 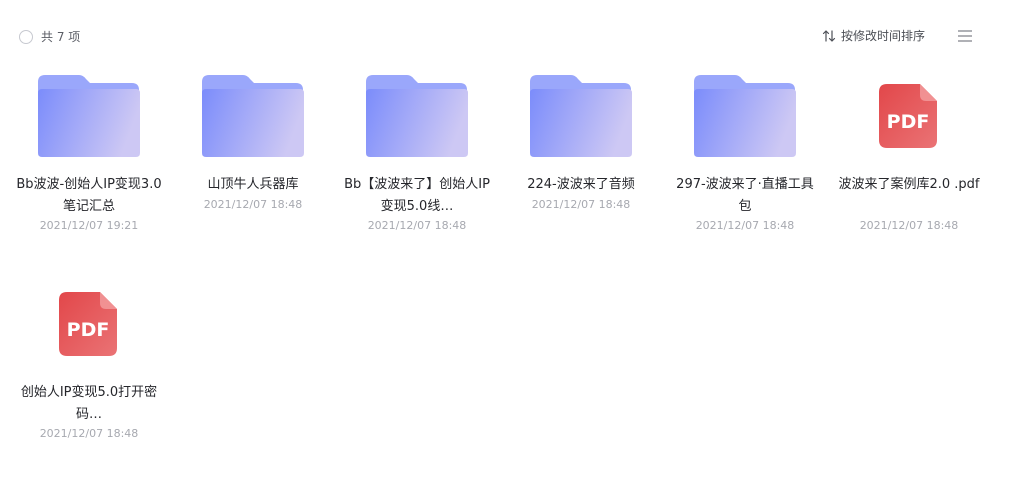 I want to click on item-name: 波波来了案例库2.0 .pdf, so click(x=909, y=184).